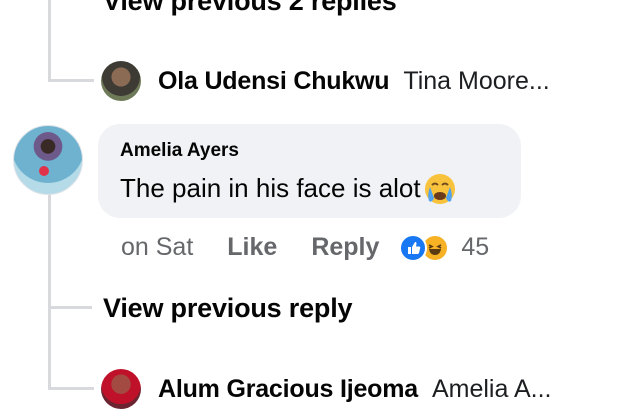 The height and width of the screenshot is (420, 620). What do you see at coordinates (274, 81) in the screenshot?
I see `reply-author-name: Ola Udensi Chukwu` at bounding box center [274, 81].